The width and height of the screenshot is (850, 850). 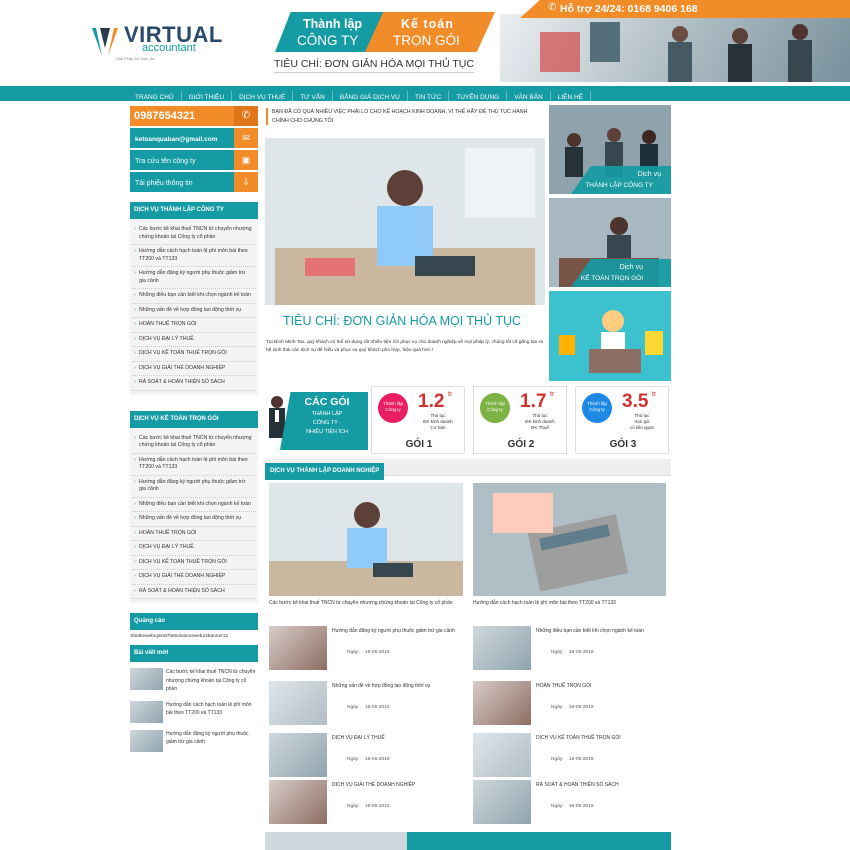 I want to click on nav-item-1: GIỚI THIỆU, so click(x=207, y=98).